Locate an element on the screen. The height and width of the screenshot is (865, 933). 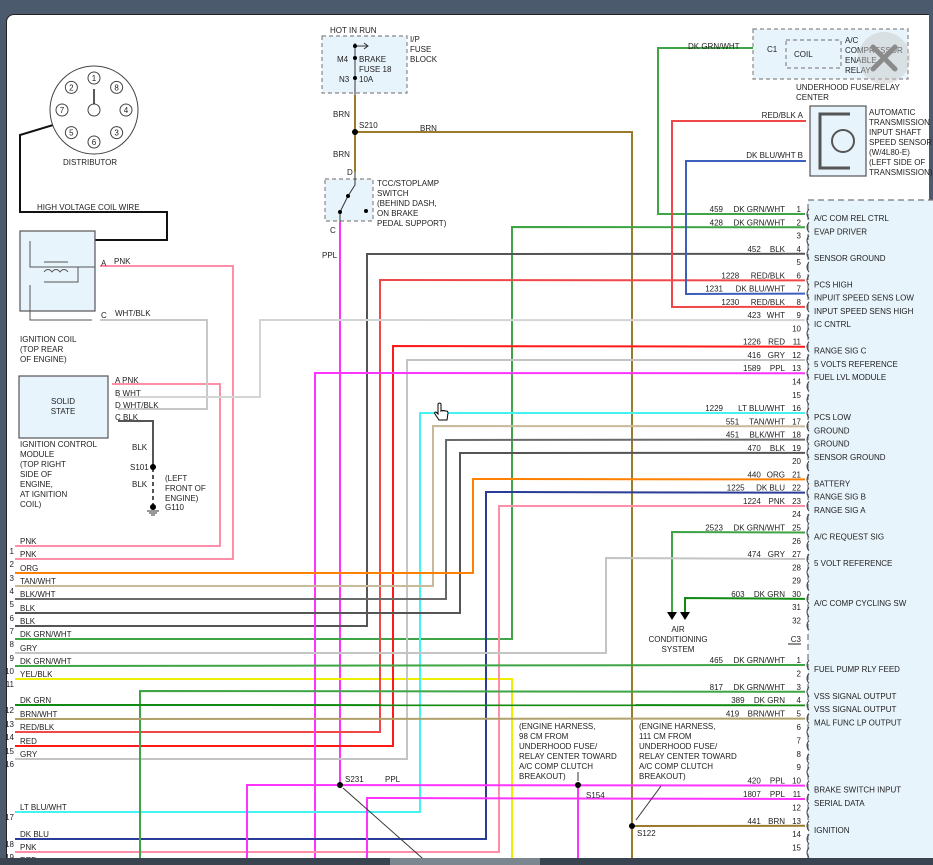
pin-number: 4 is located at coordinates (799, 249).